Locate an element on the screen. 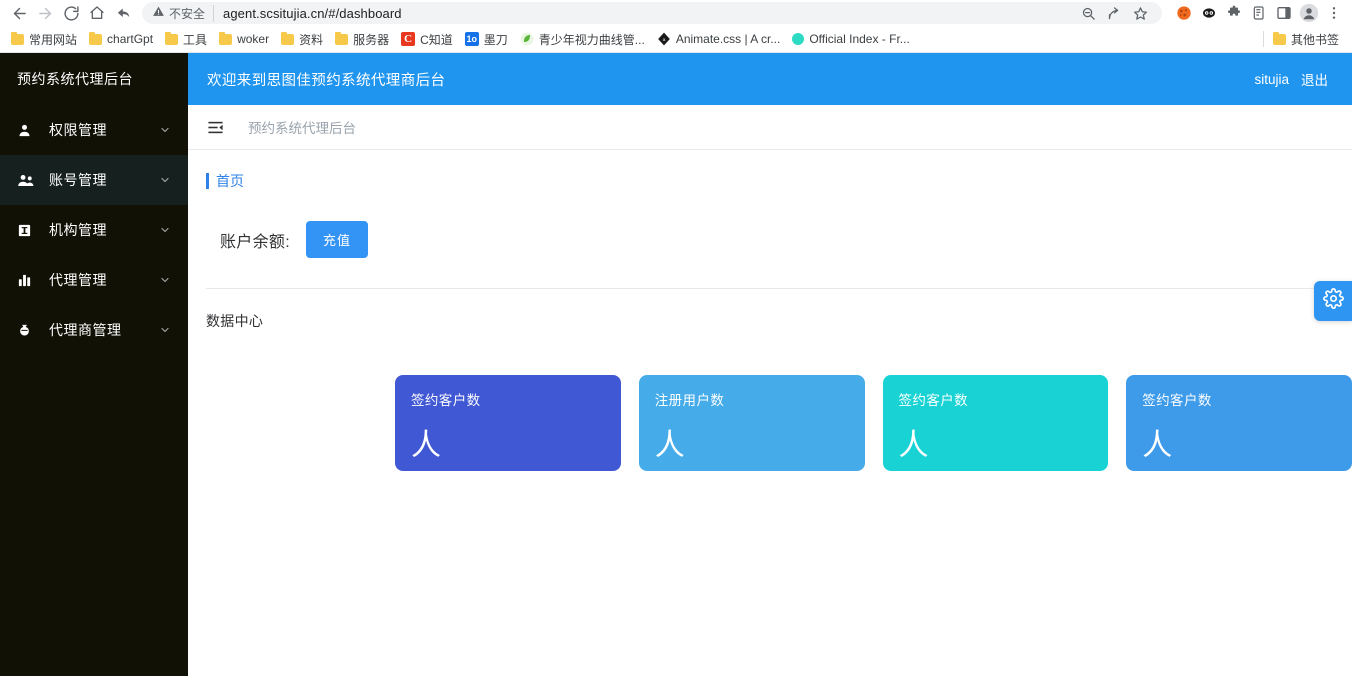 The width and height of the screenshot is (1352, 677). sidebar-item-organization: 机构管理 is located at coordinates (94, 230).